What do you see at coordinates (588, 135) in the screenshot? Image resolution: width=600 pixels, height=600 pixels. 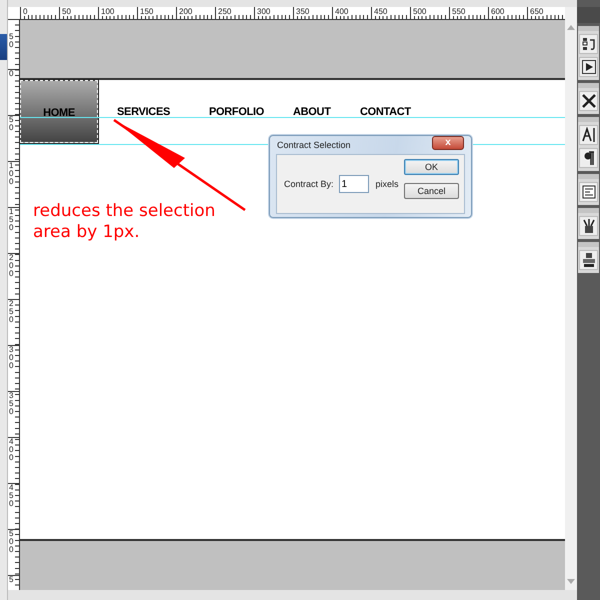 I see `character-icon` at bounding box center [588, 135].